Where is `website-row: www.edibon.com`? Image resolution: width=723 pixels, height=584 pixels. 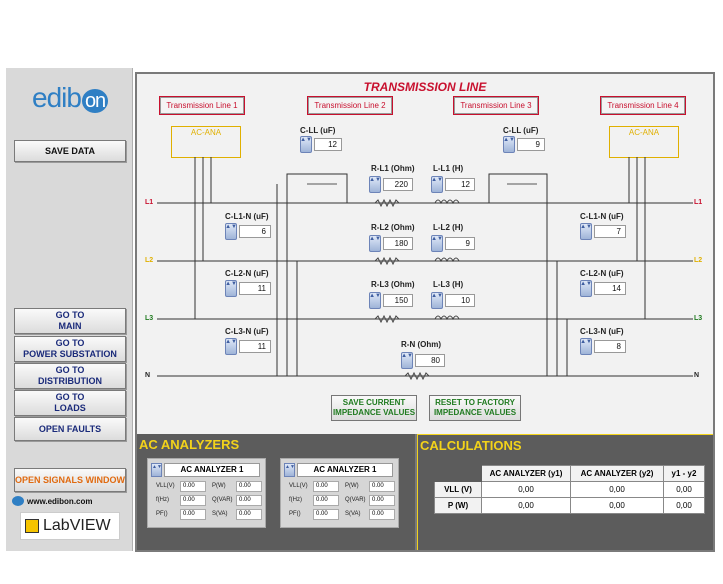
website-row: www.edibon.com is located at coordinates (71, 501).